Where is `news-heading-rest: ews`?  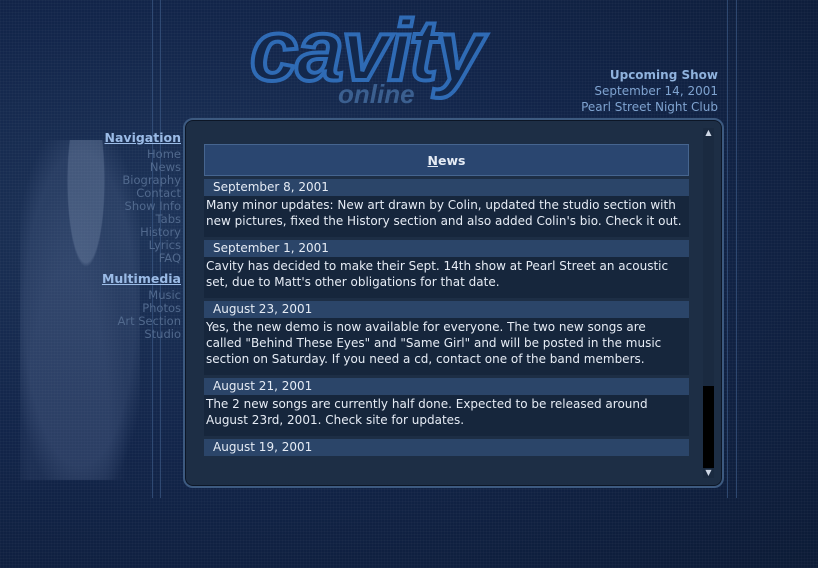
news-heading-rest: ews is located at coordinates (452, 160).